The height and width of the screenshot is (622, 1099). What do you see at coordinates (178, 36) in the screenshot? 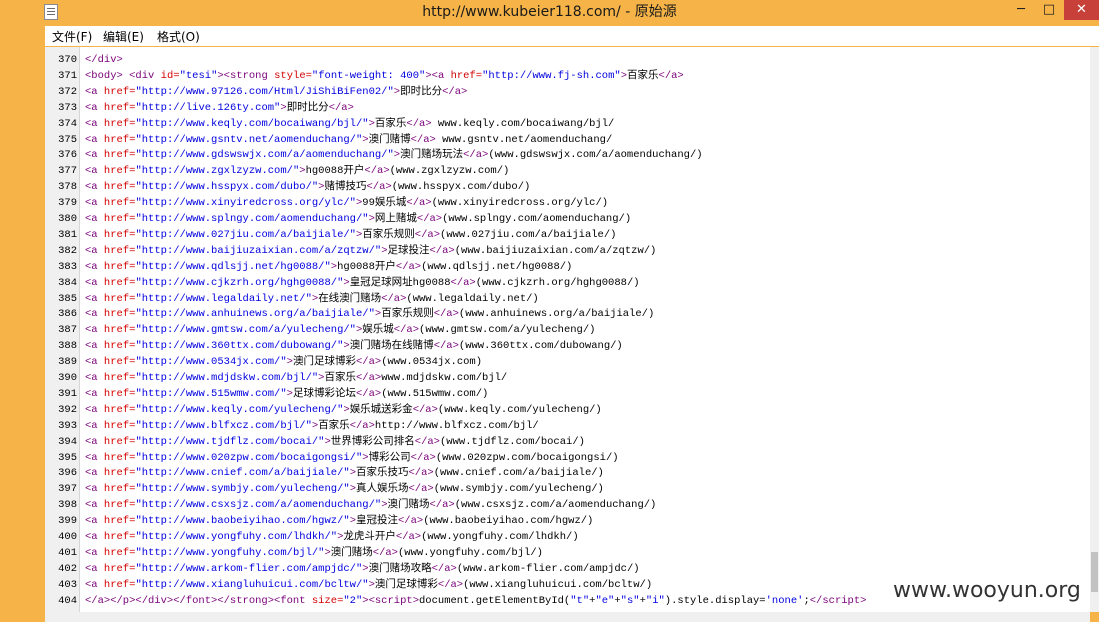
I see `menu-format: 格式(O)` at bounding box center [178, 36].